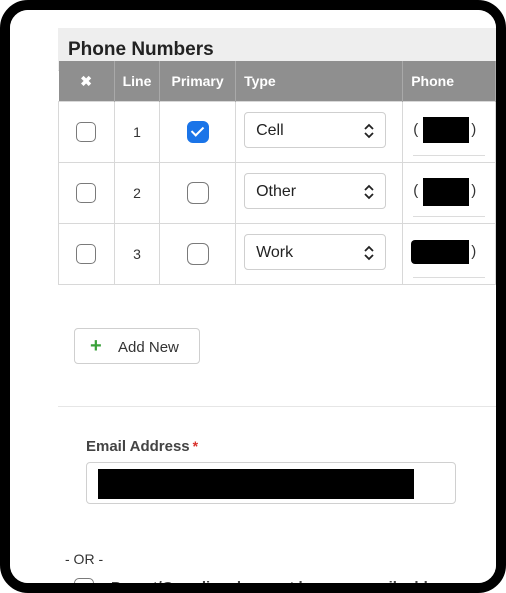 Image resolution: width=506 pixels, height=593 pixels. I want to click on or-separator: - OR -, so click(84, 559).